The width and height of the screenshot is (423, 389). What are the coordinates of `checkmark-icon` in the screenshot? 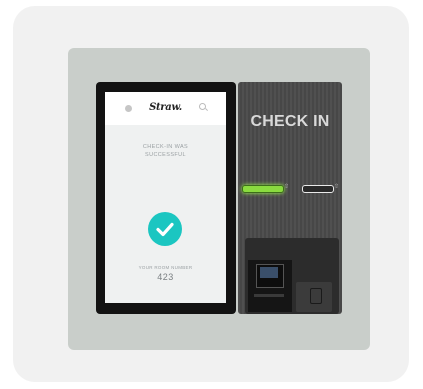 It's located at (165, 229).